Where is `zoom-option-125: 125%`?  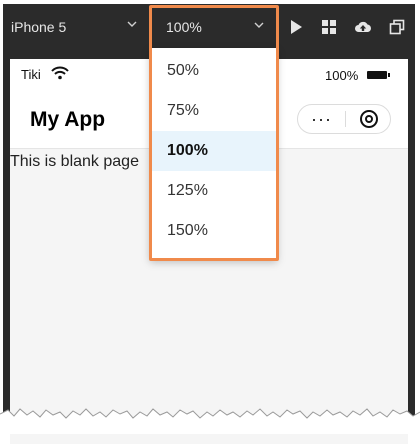
zoom-option-125: 125% is located at coordinates (213, 191).